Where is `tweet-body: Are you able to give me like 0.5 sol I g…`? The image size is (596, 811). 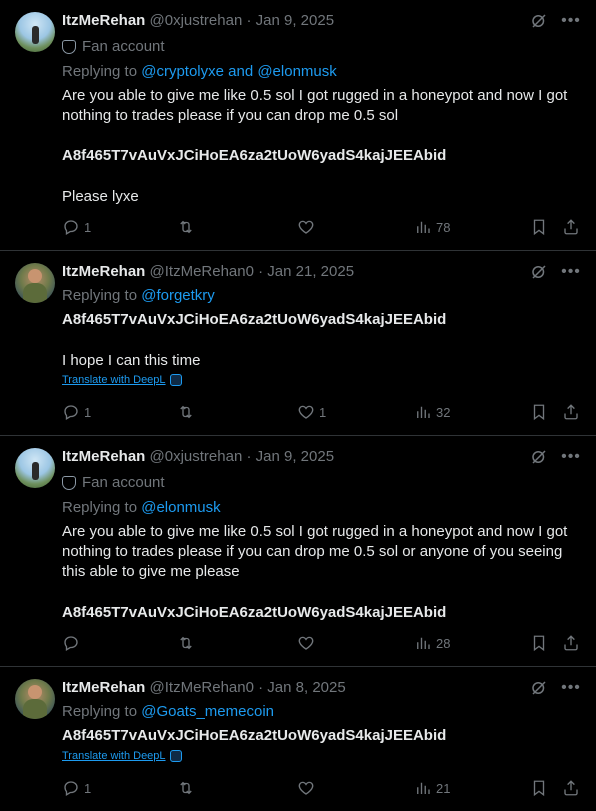
tweet-body: Are you able to give me like 0.5 sol I g… is located at coordinates (315, 551).